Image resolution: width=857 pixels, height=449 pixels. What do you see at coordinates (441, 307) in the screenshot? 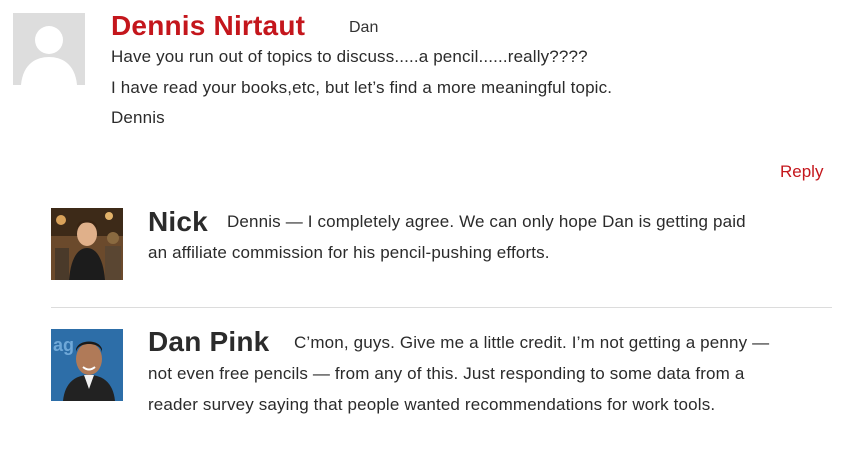
I see `comment-divider` at bounding box center [441, 307].